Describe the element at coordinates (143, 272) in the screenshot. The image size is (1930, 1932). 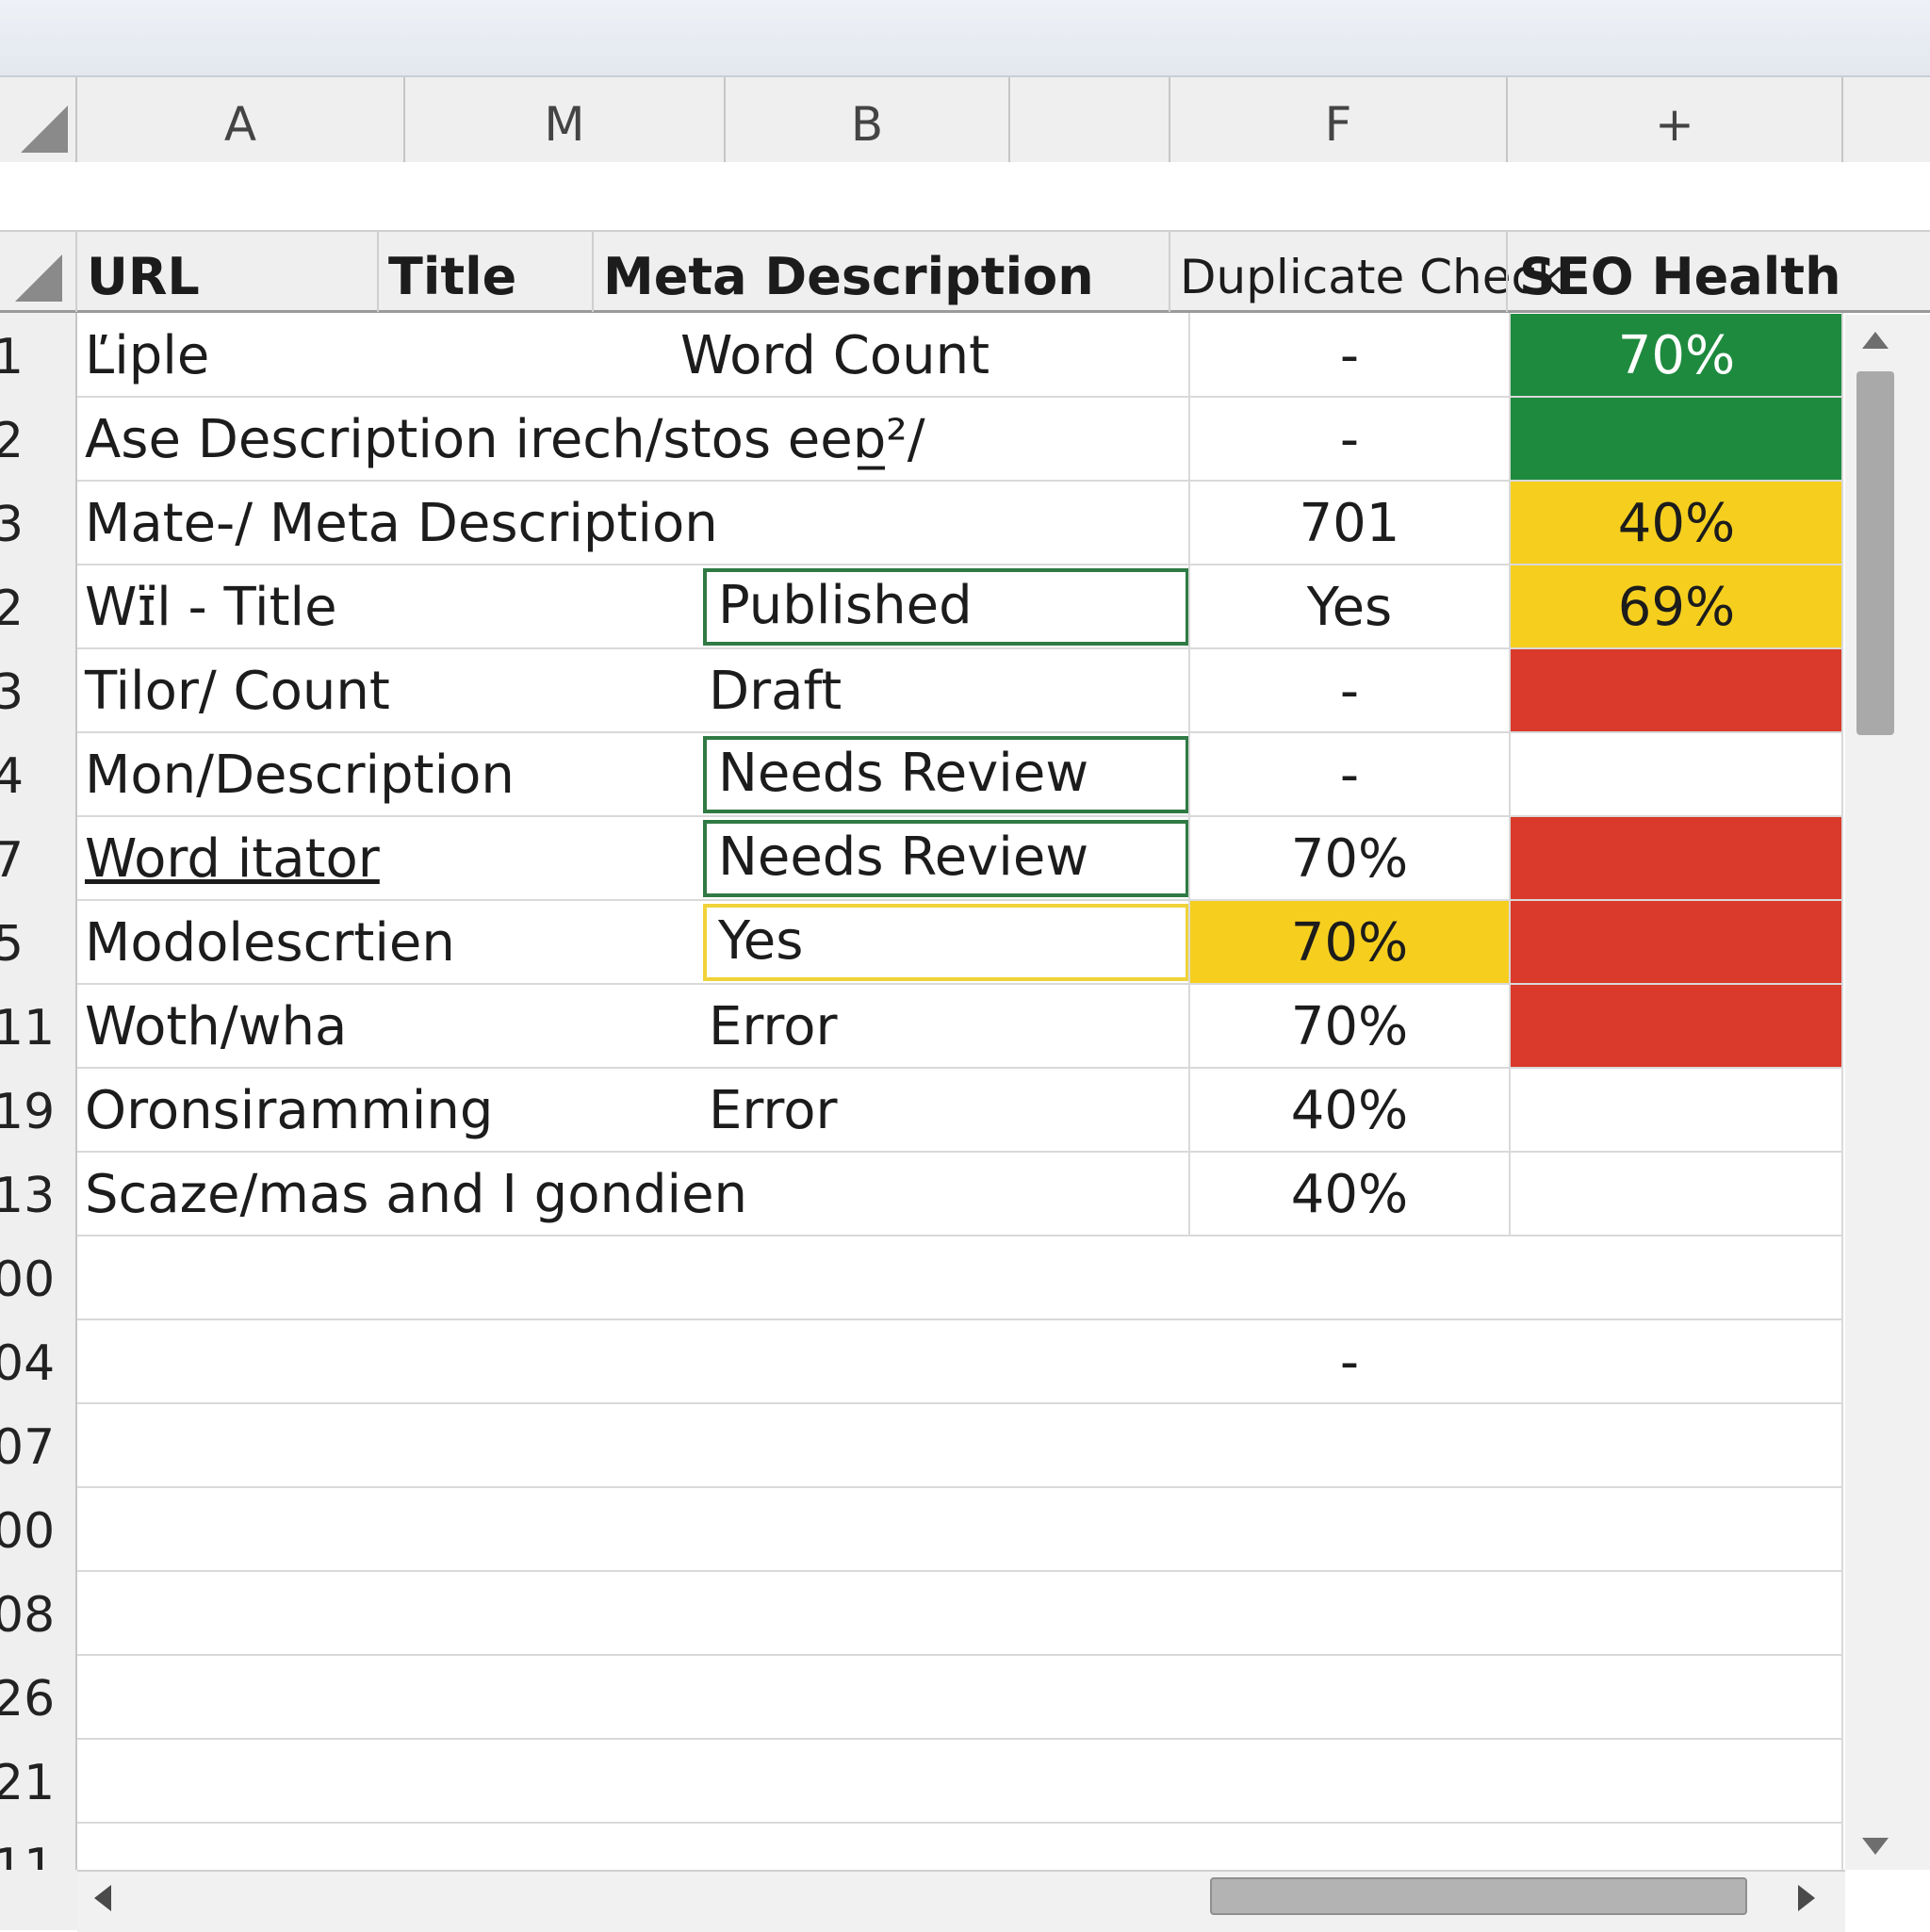
I see `header-url: URL` at that location.